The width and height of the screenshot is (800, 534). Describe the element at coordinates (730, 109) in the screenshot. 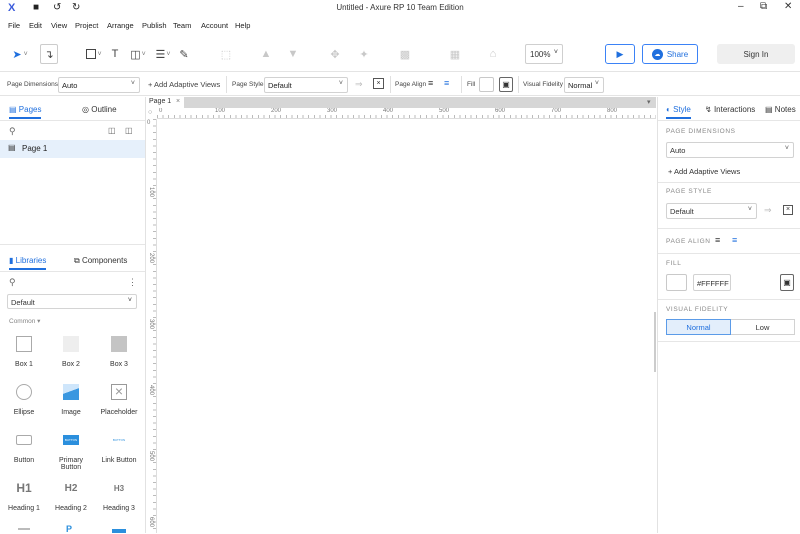

I see `tab-interactions: ↯ Interactions` at that location.